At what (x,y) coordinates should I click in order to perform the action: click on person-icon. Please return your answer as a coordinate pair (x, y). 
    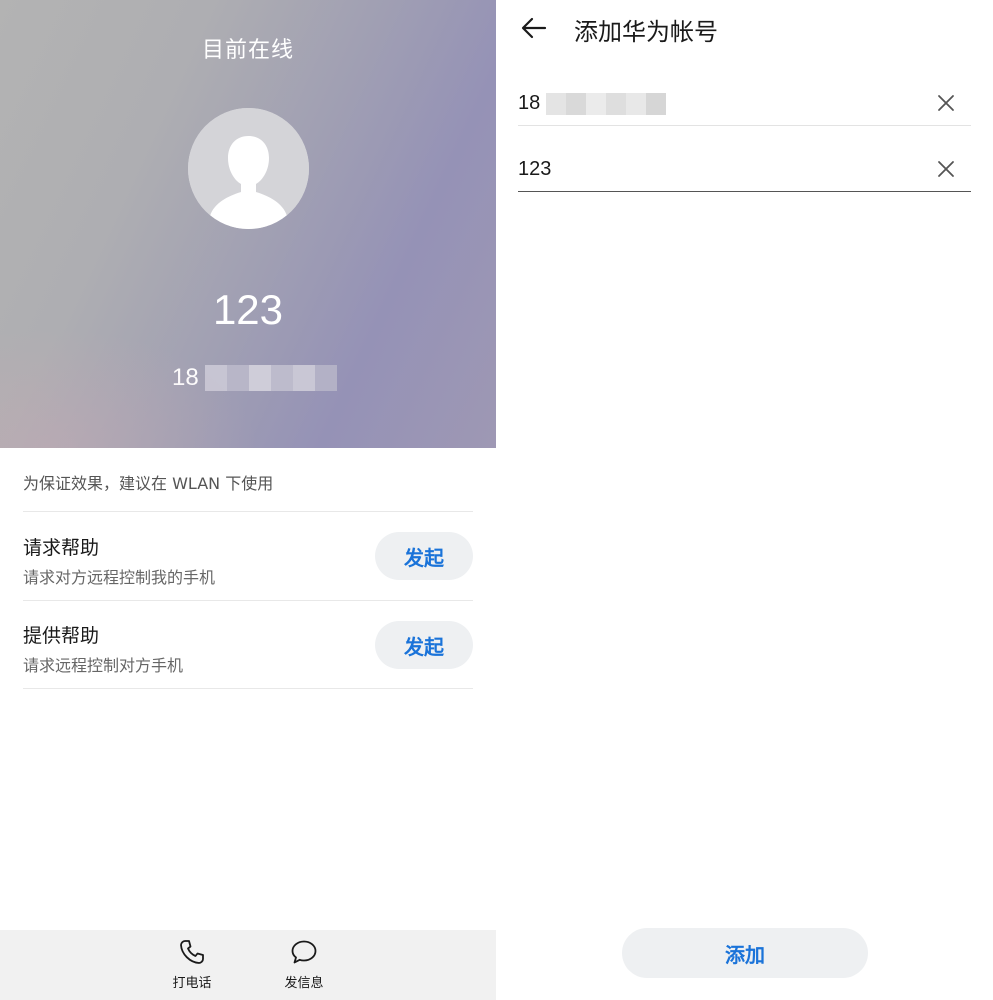
    Looking at the image, I should click on (248, 168).